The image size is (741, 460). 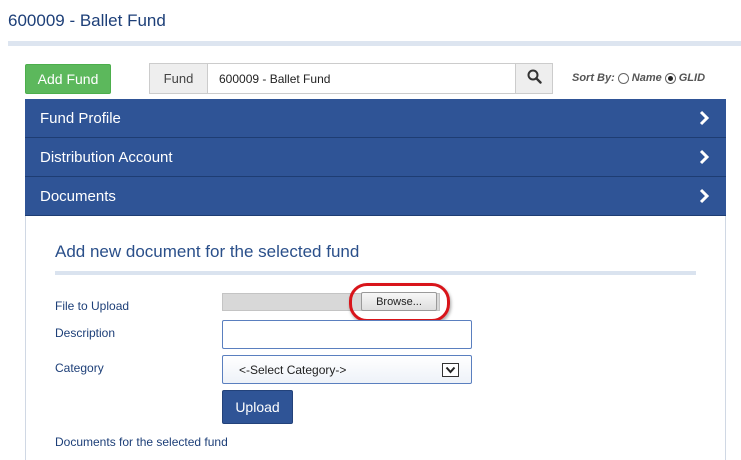 I want to click on sort-by-group: Sort By: Name GLID, so click(x=638, y=78).